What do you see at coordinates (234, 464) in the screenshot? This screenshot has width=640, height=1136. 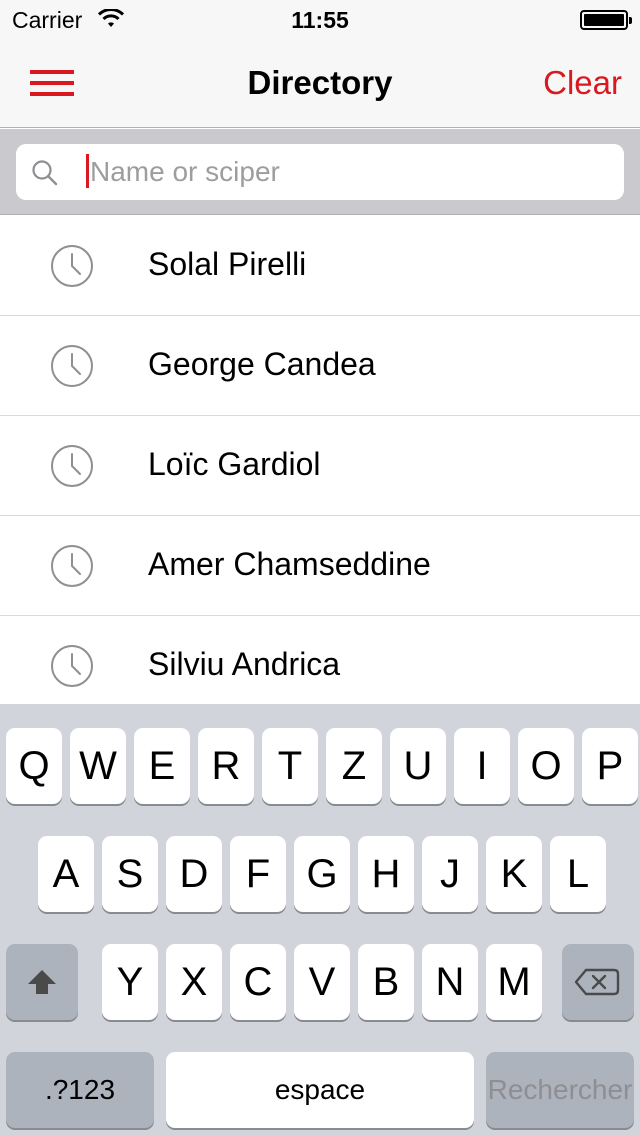 I see `list-item-name: Loïc Gardiol` at bounding box center [234, 464].